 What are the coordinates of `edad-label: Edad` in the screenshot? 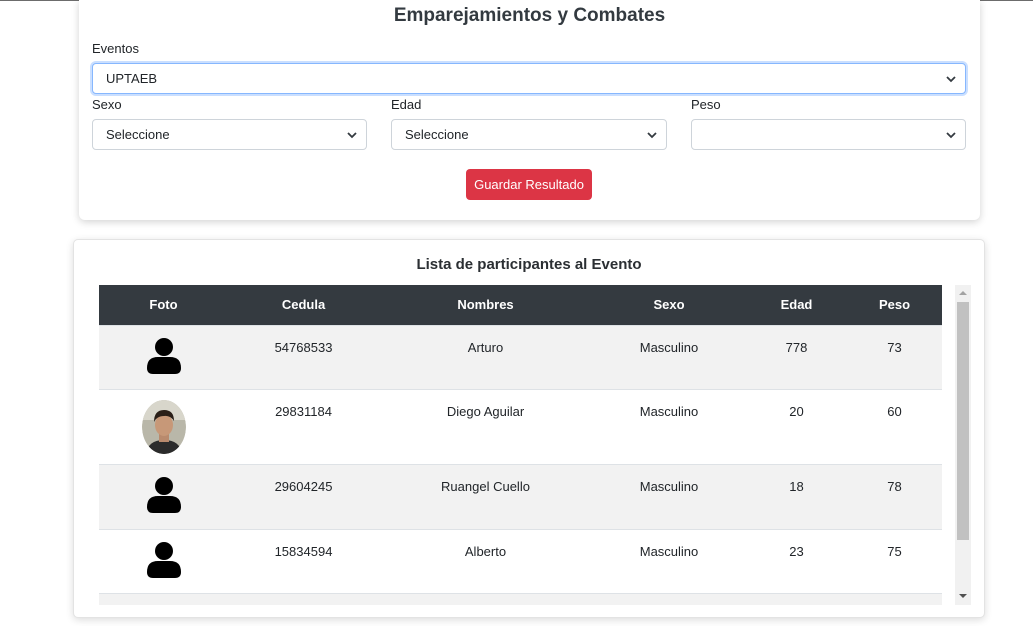 It's located at (406, 104).